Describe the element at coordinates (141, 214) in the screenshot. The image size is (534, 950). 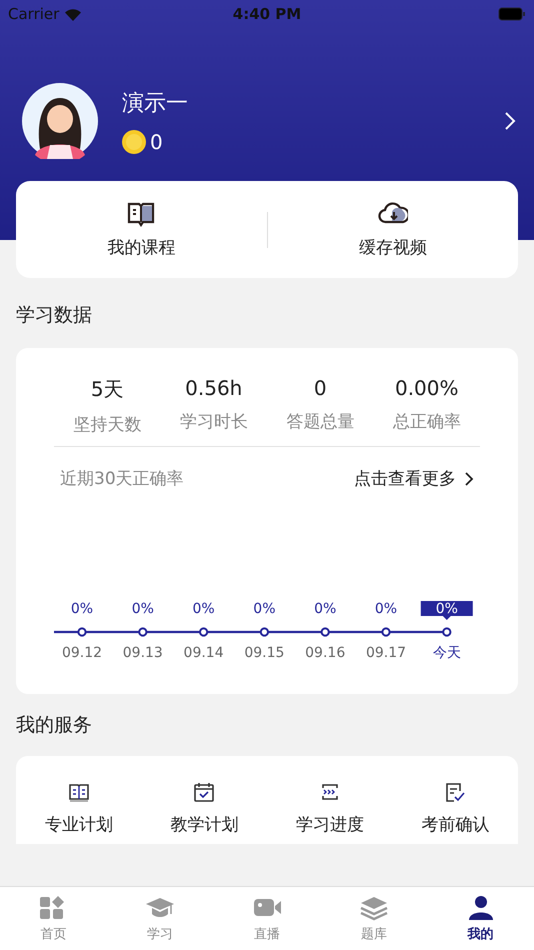
I see `book-icon` at that location.